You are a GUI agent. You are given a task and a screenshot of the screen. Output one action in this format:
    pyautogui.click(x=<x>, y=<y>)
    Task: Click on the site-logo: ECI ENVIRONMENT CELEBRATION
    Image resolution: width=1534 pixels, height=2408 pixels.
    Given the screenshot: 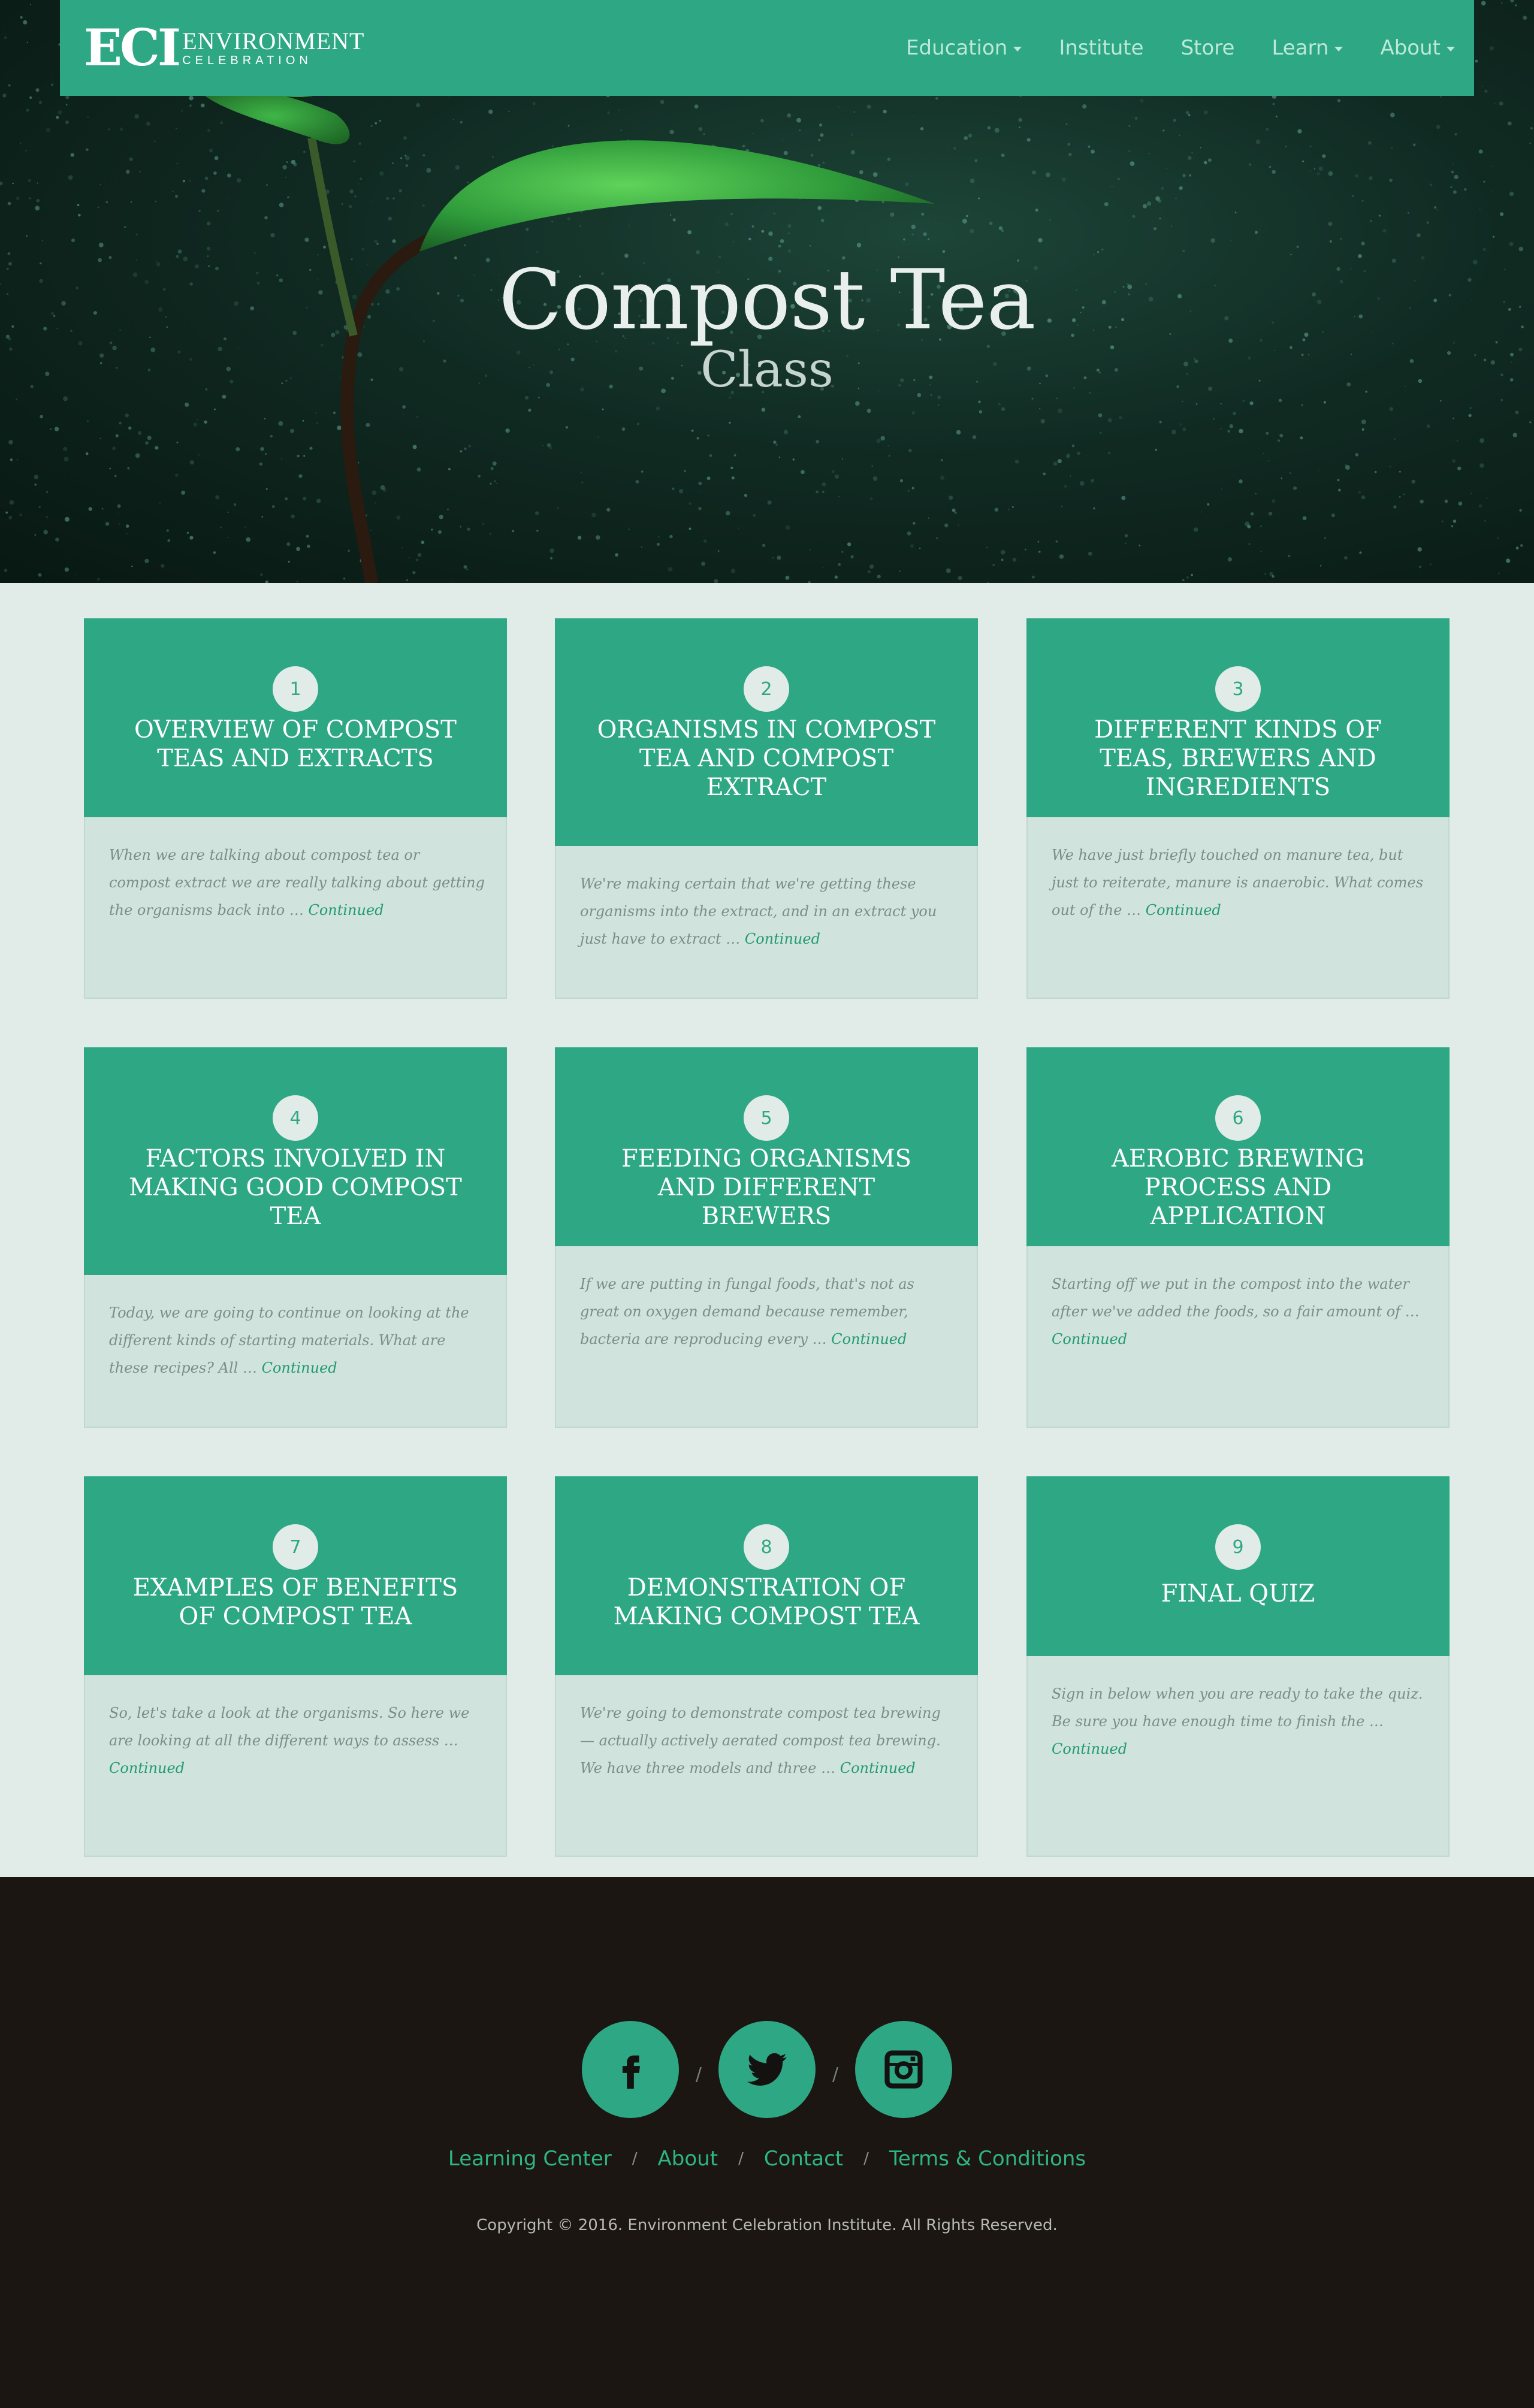 What is the action you would take?
    pyautogui.click(x=225, y=48)
    